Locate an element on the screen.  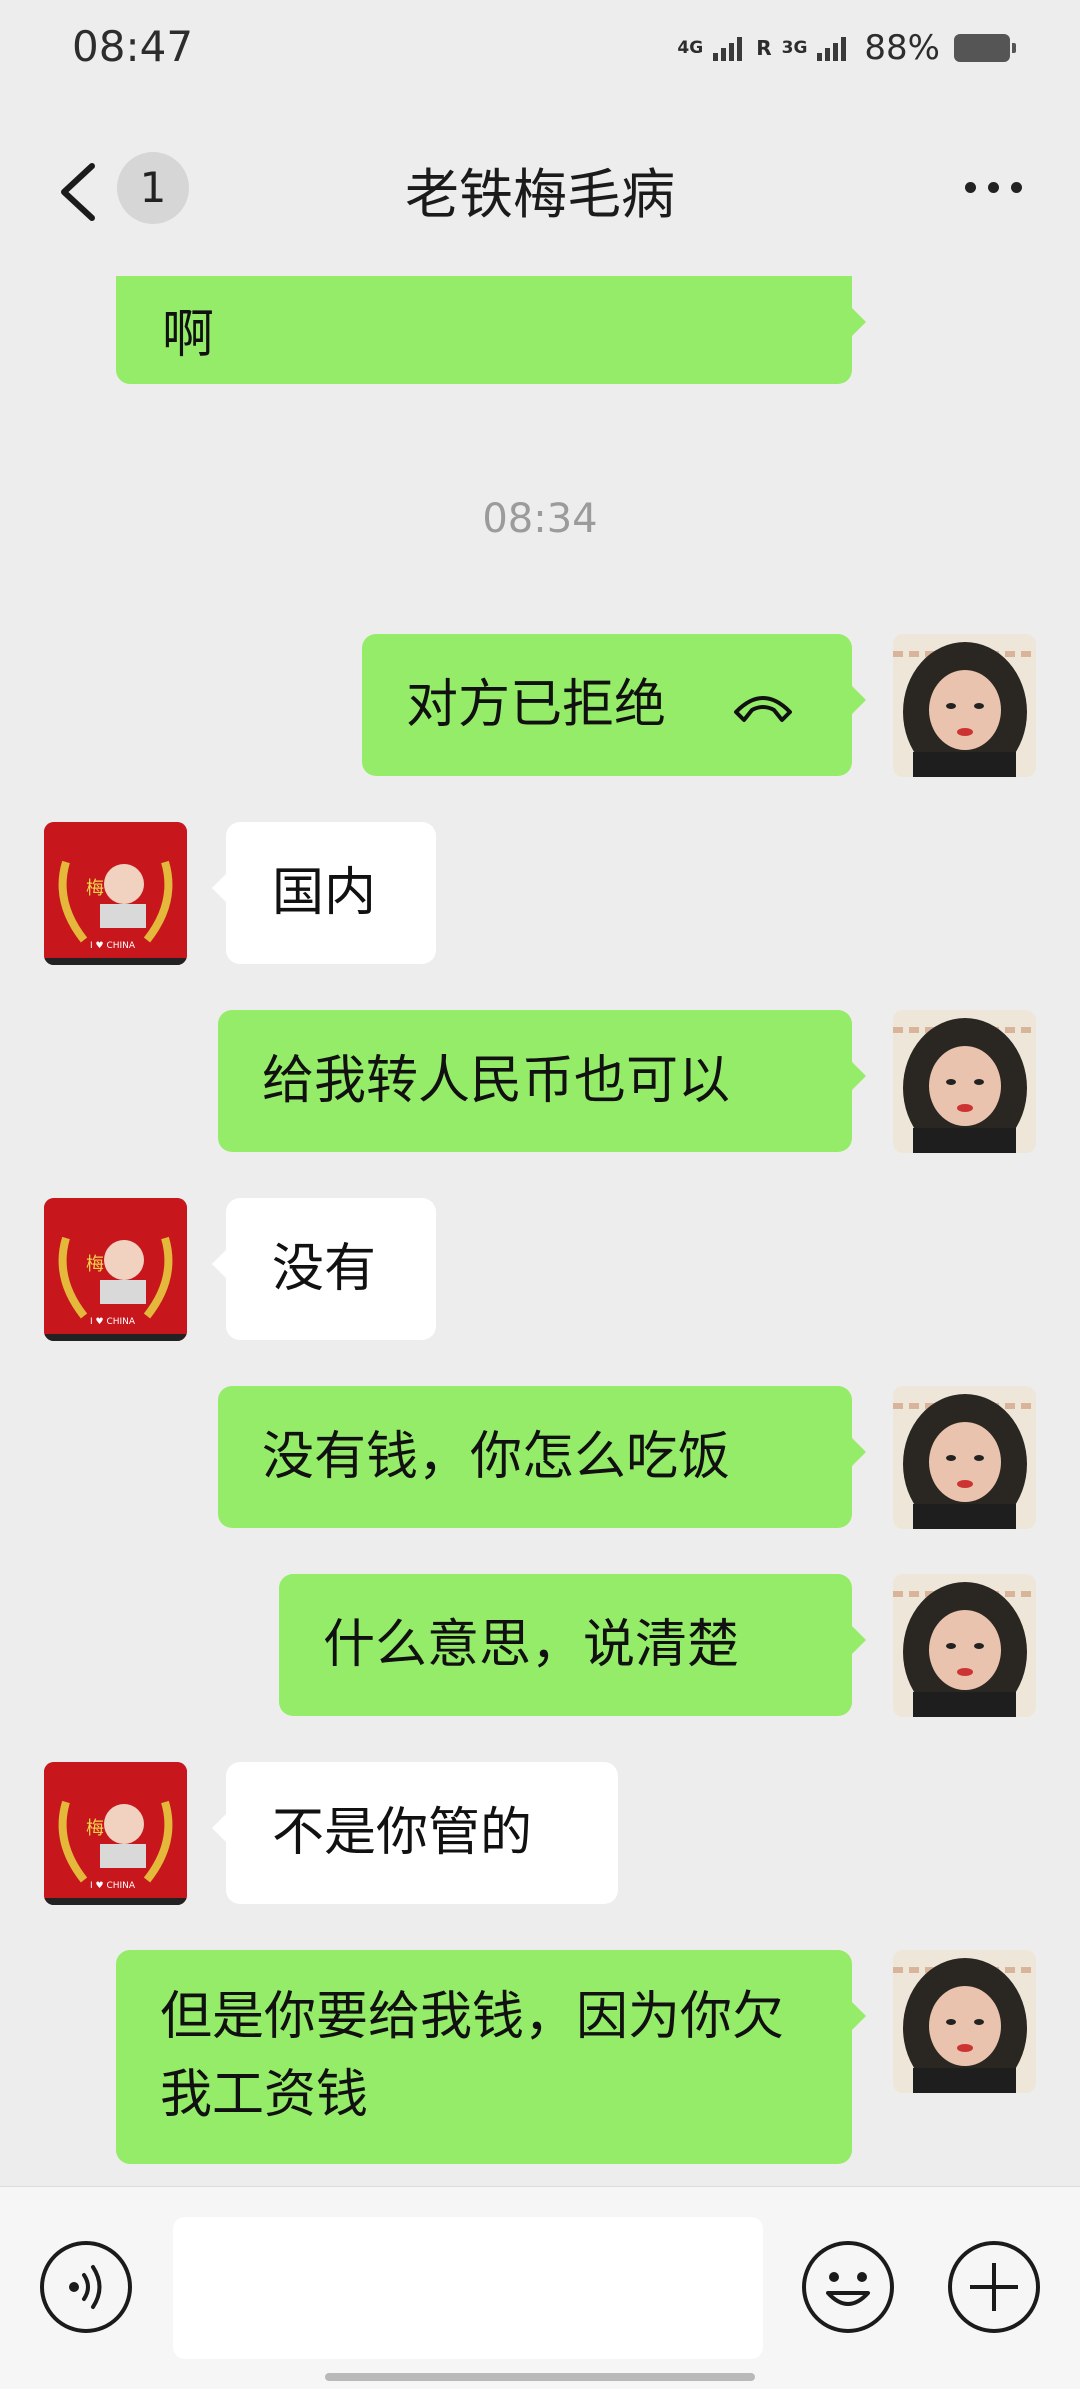
message-bubble-out: 但是你要给我钱，因为你欠我工资钱 is located at coordinates (491, 2057).